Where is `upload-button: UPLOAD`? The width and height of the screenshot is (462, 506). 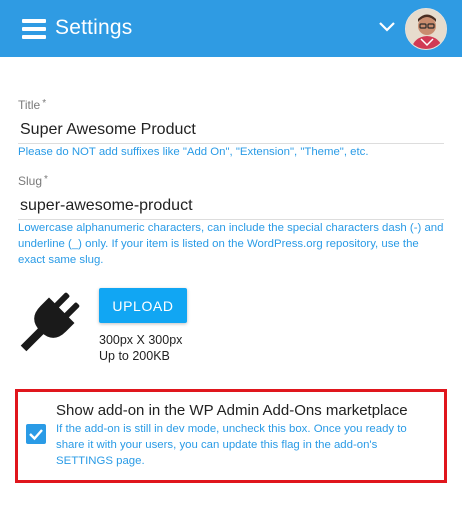
upload-button: UPLOAD is located at coordinates (143, 305).